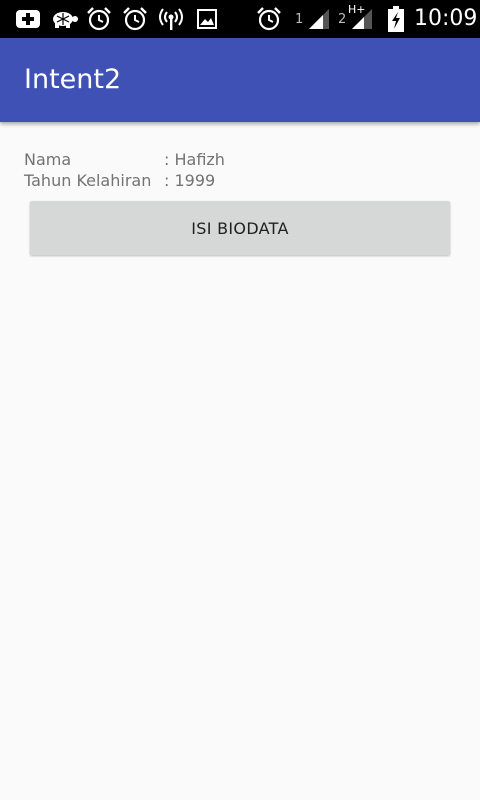 The width and height of the screenshot is (480, 800). Describe the element at coordinates (207, 19) in the screenshot. I see `image-icon` at that location.